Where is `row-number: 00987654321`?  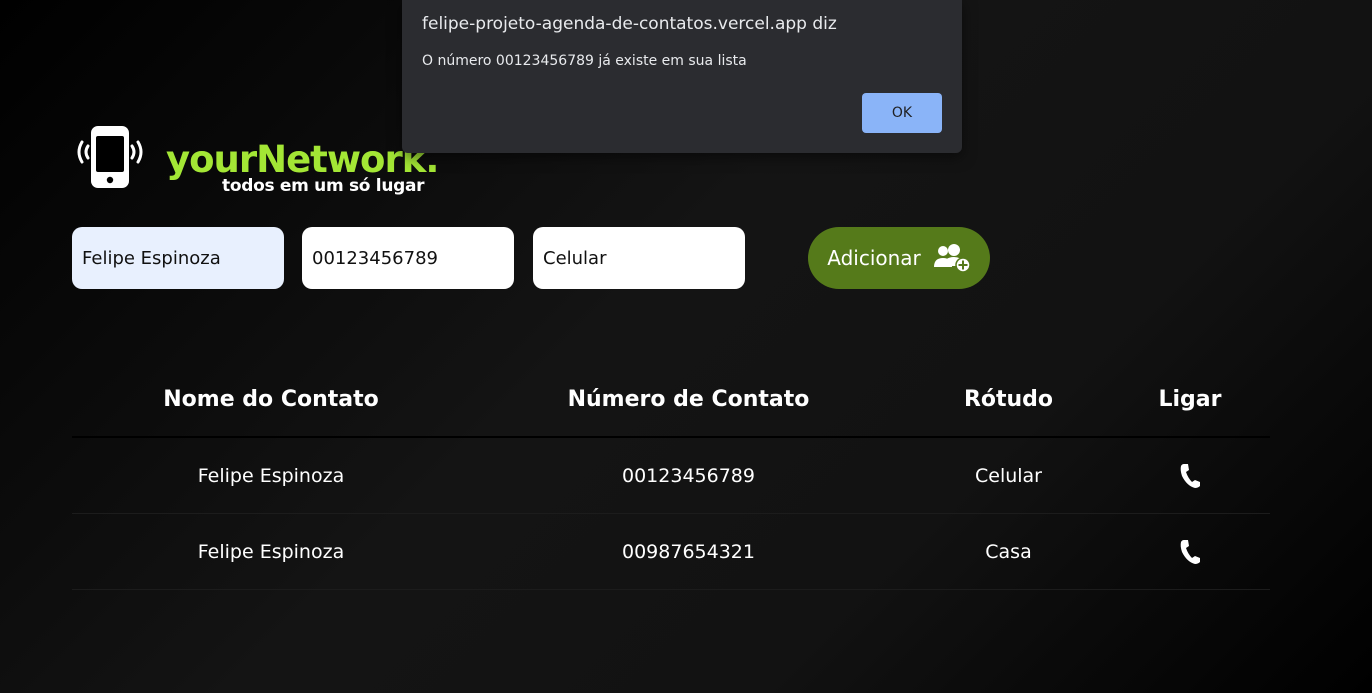 row-number: 00987654321 is located at coordinates (688, 551).